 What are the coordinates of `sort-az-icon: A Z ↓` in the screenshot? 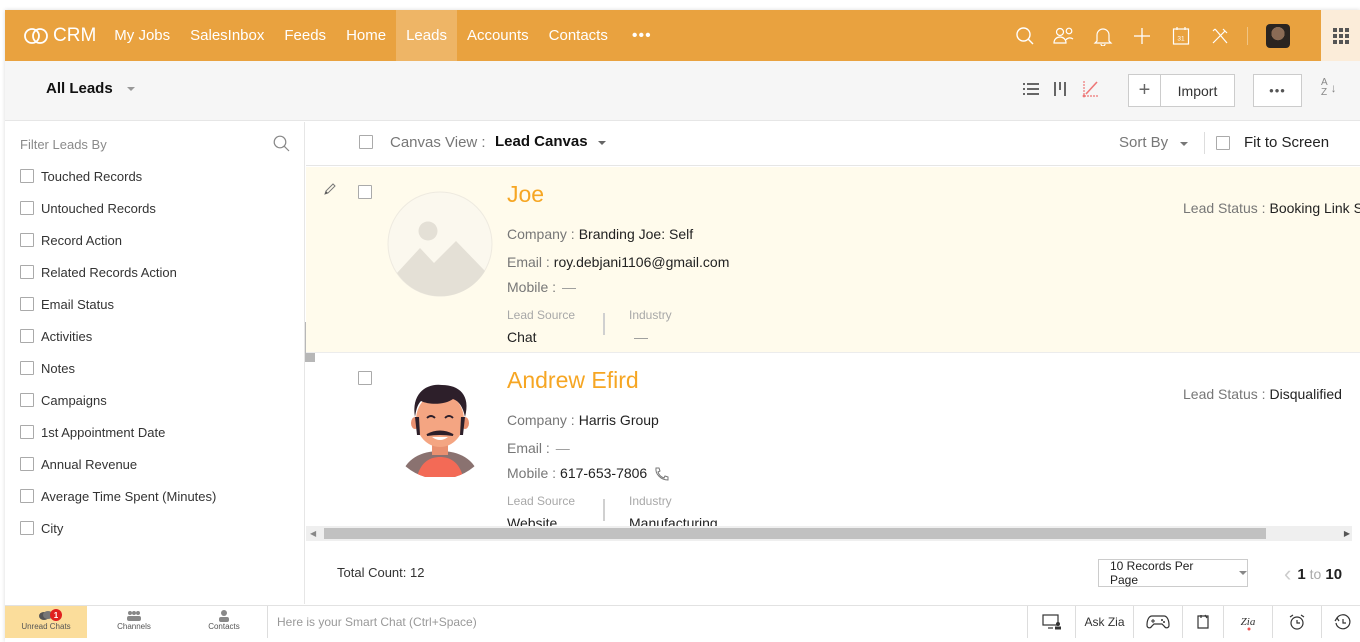 It's located at (1329, 88).